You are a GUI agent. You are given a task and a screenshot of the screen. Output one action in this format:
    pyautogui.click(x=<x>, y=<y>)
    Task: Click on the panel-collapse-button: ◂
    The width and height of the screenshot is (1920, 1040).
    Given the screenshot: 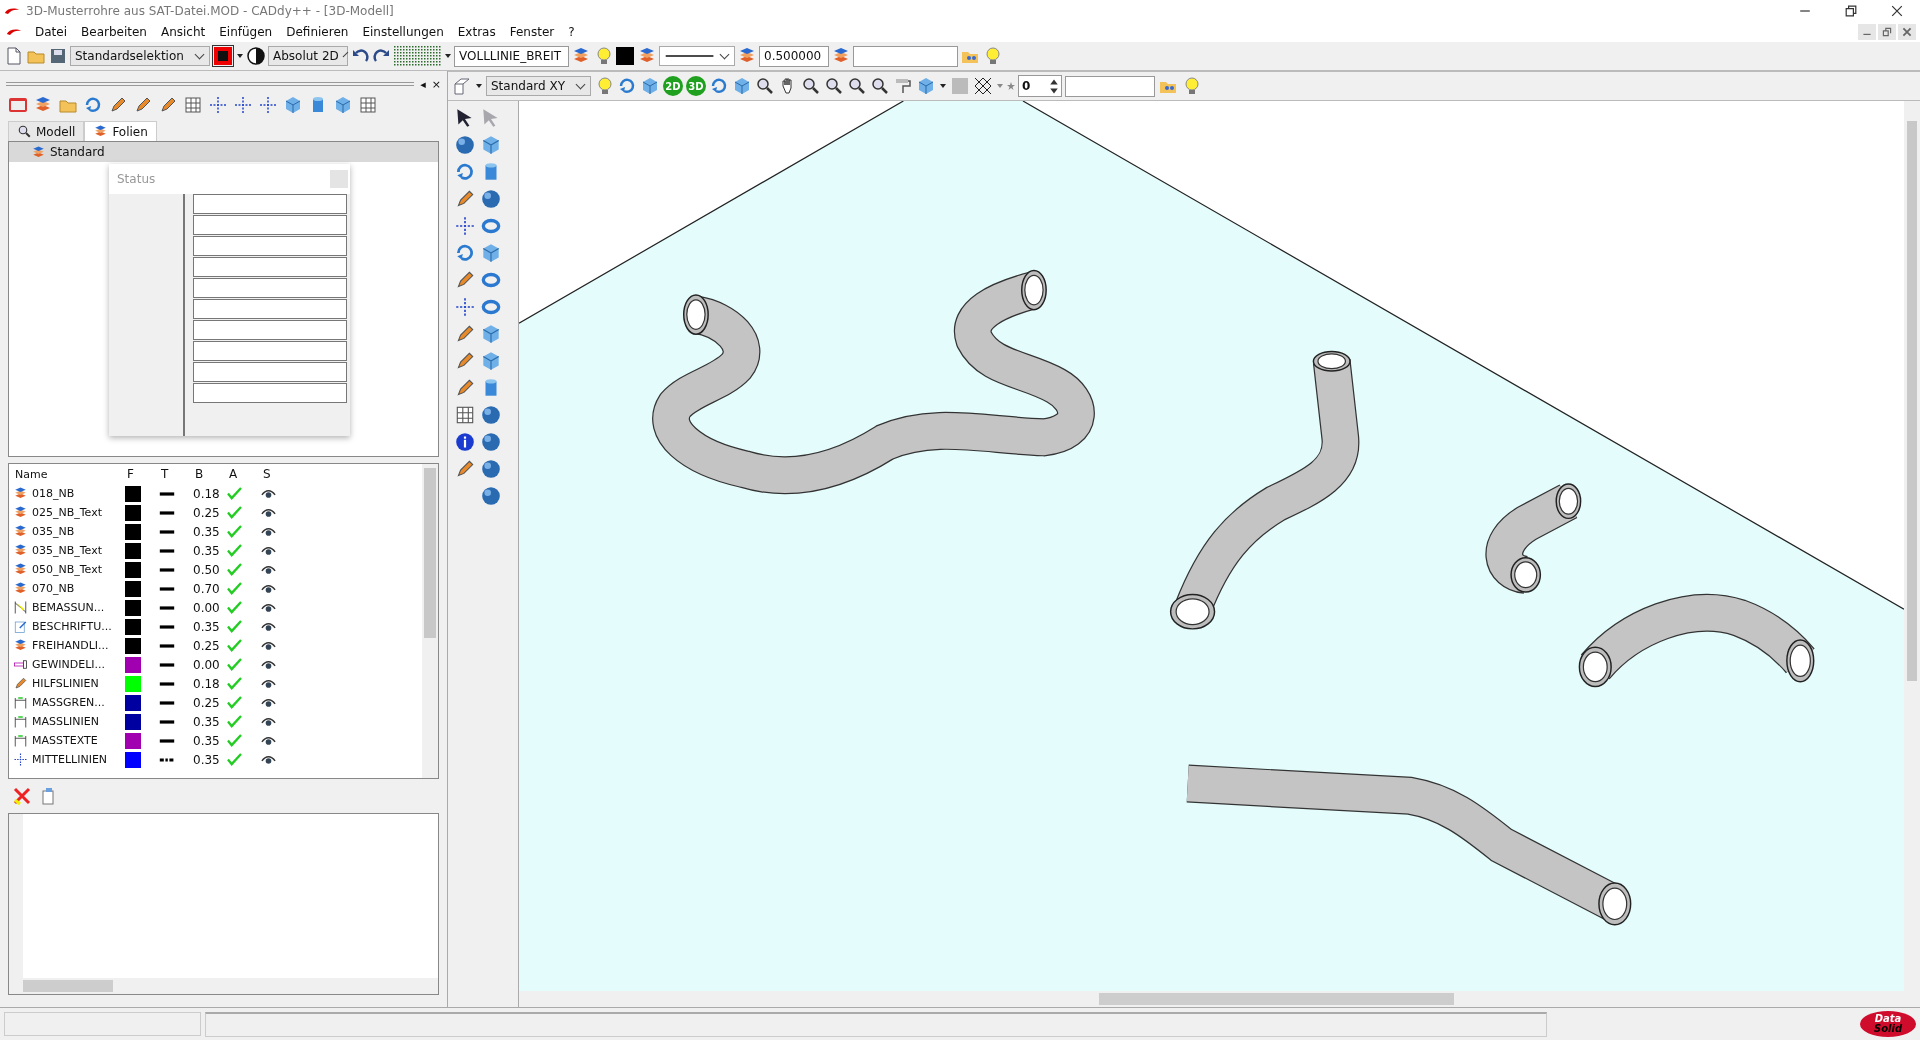 What is the action you would take?
    pyautogui.click(x=423, y=84)
    